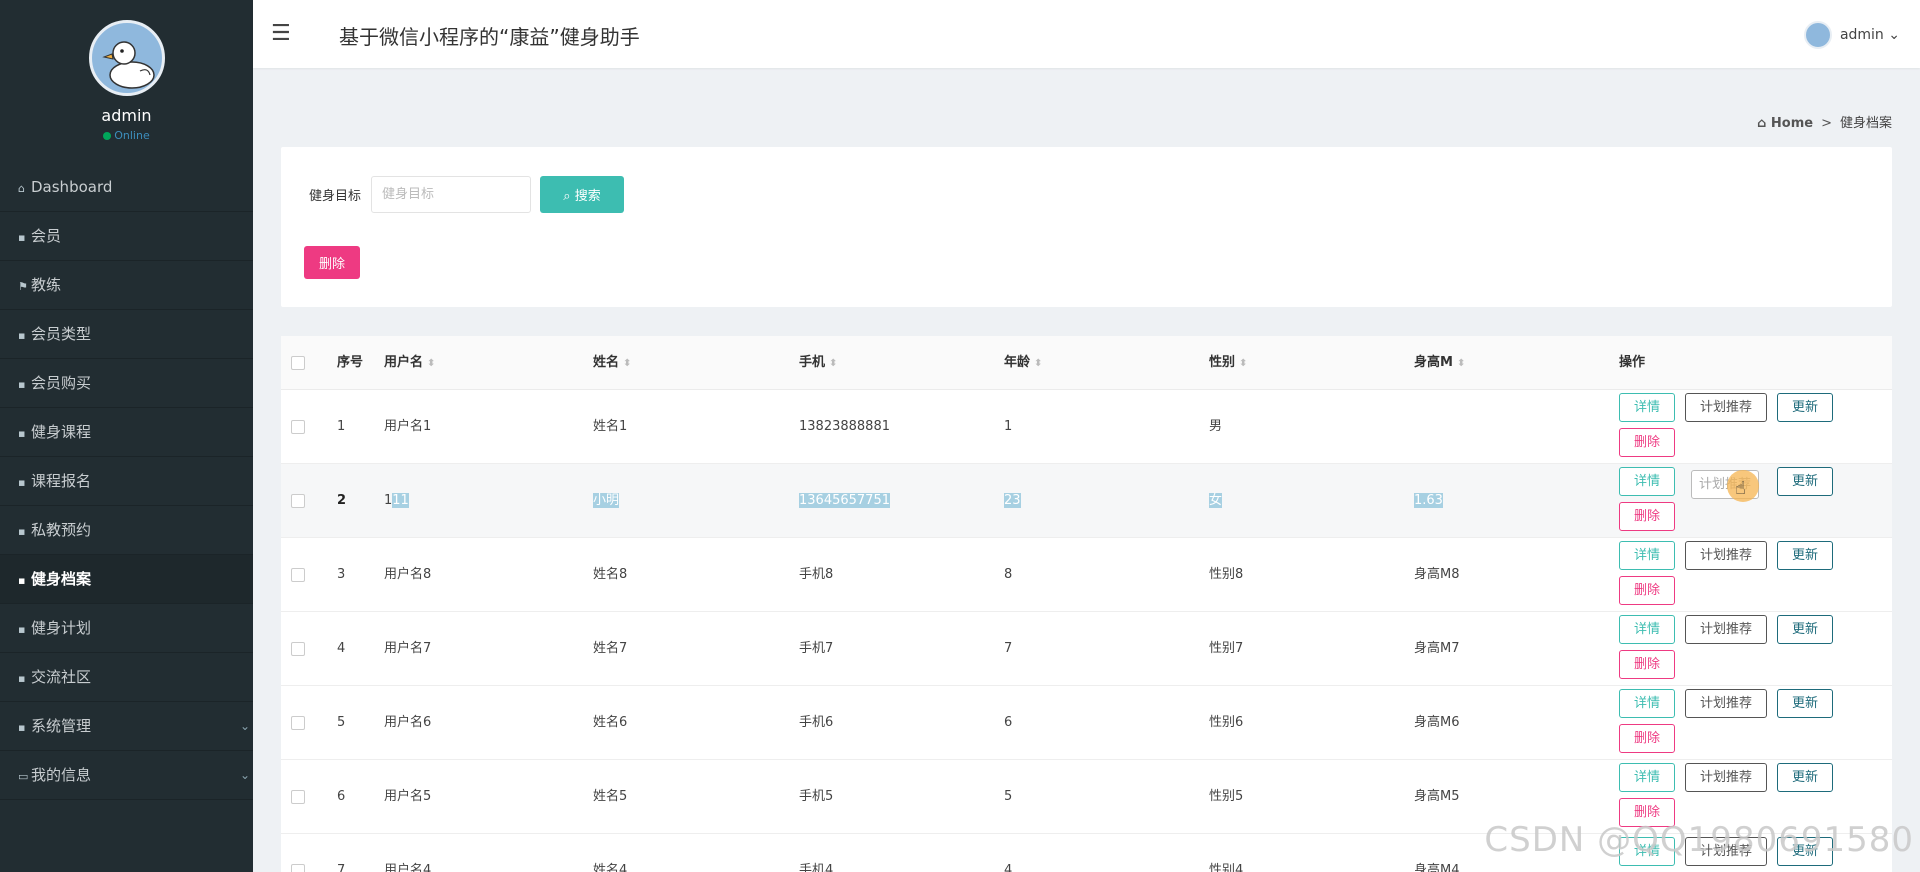 This screenshot has height=872, width=1920. What do you see at coordinates (61, 432) in the screenshot?
I see `sidebar-item-label: 健身课程` at bounding box center [61, 432].